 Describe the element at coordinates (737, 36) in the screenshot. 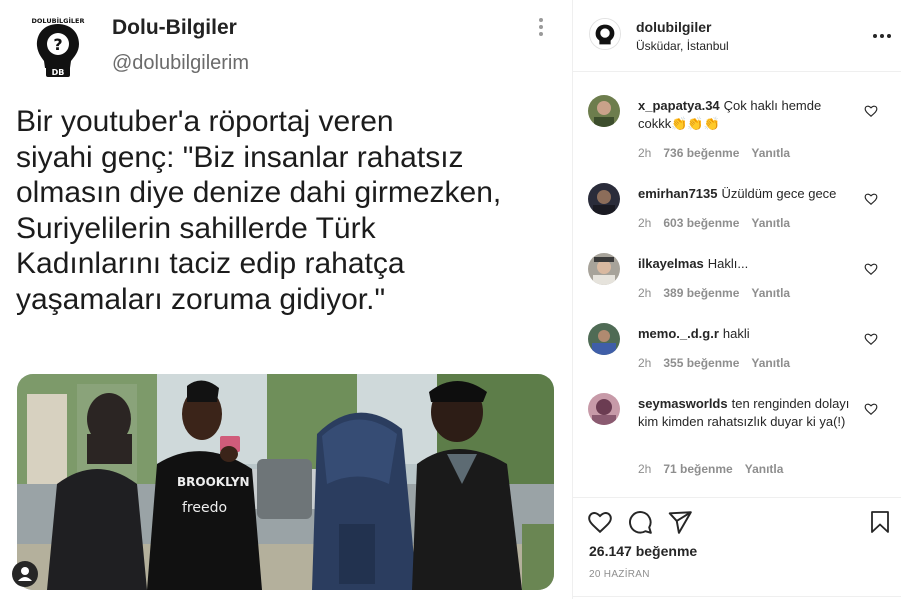

I see `post-header: dolubilgiler Üsküdar, İstanbul` at that location.